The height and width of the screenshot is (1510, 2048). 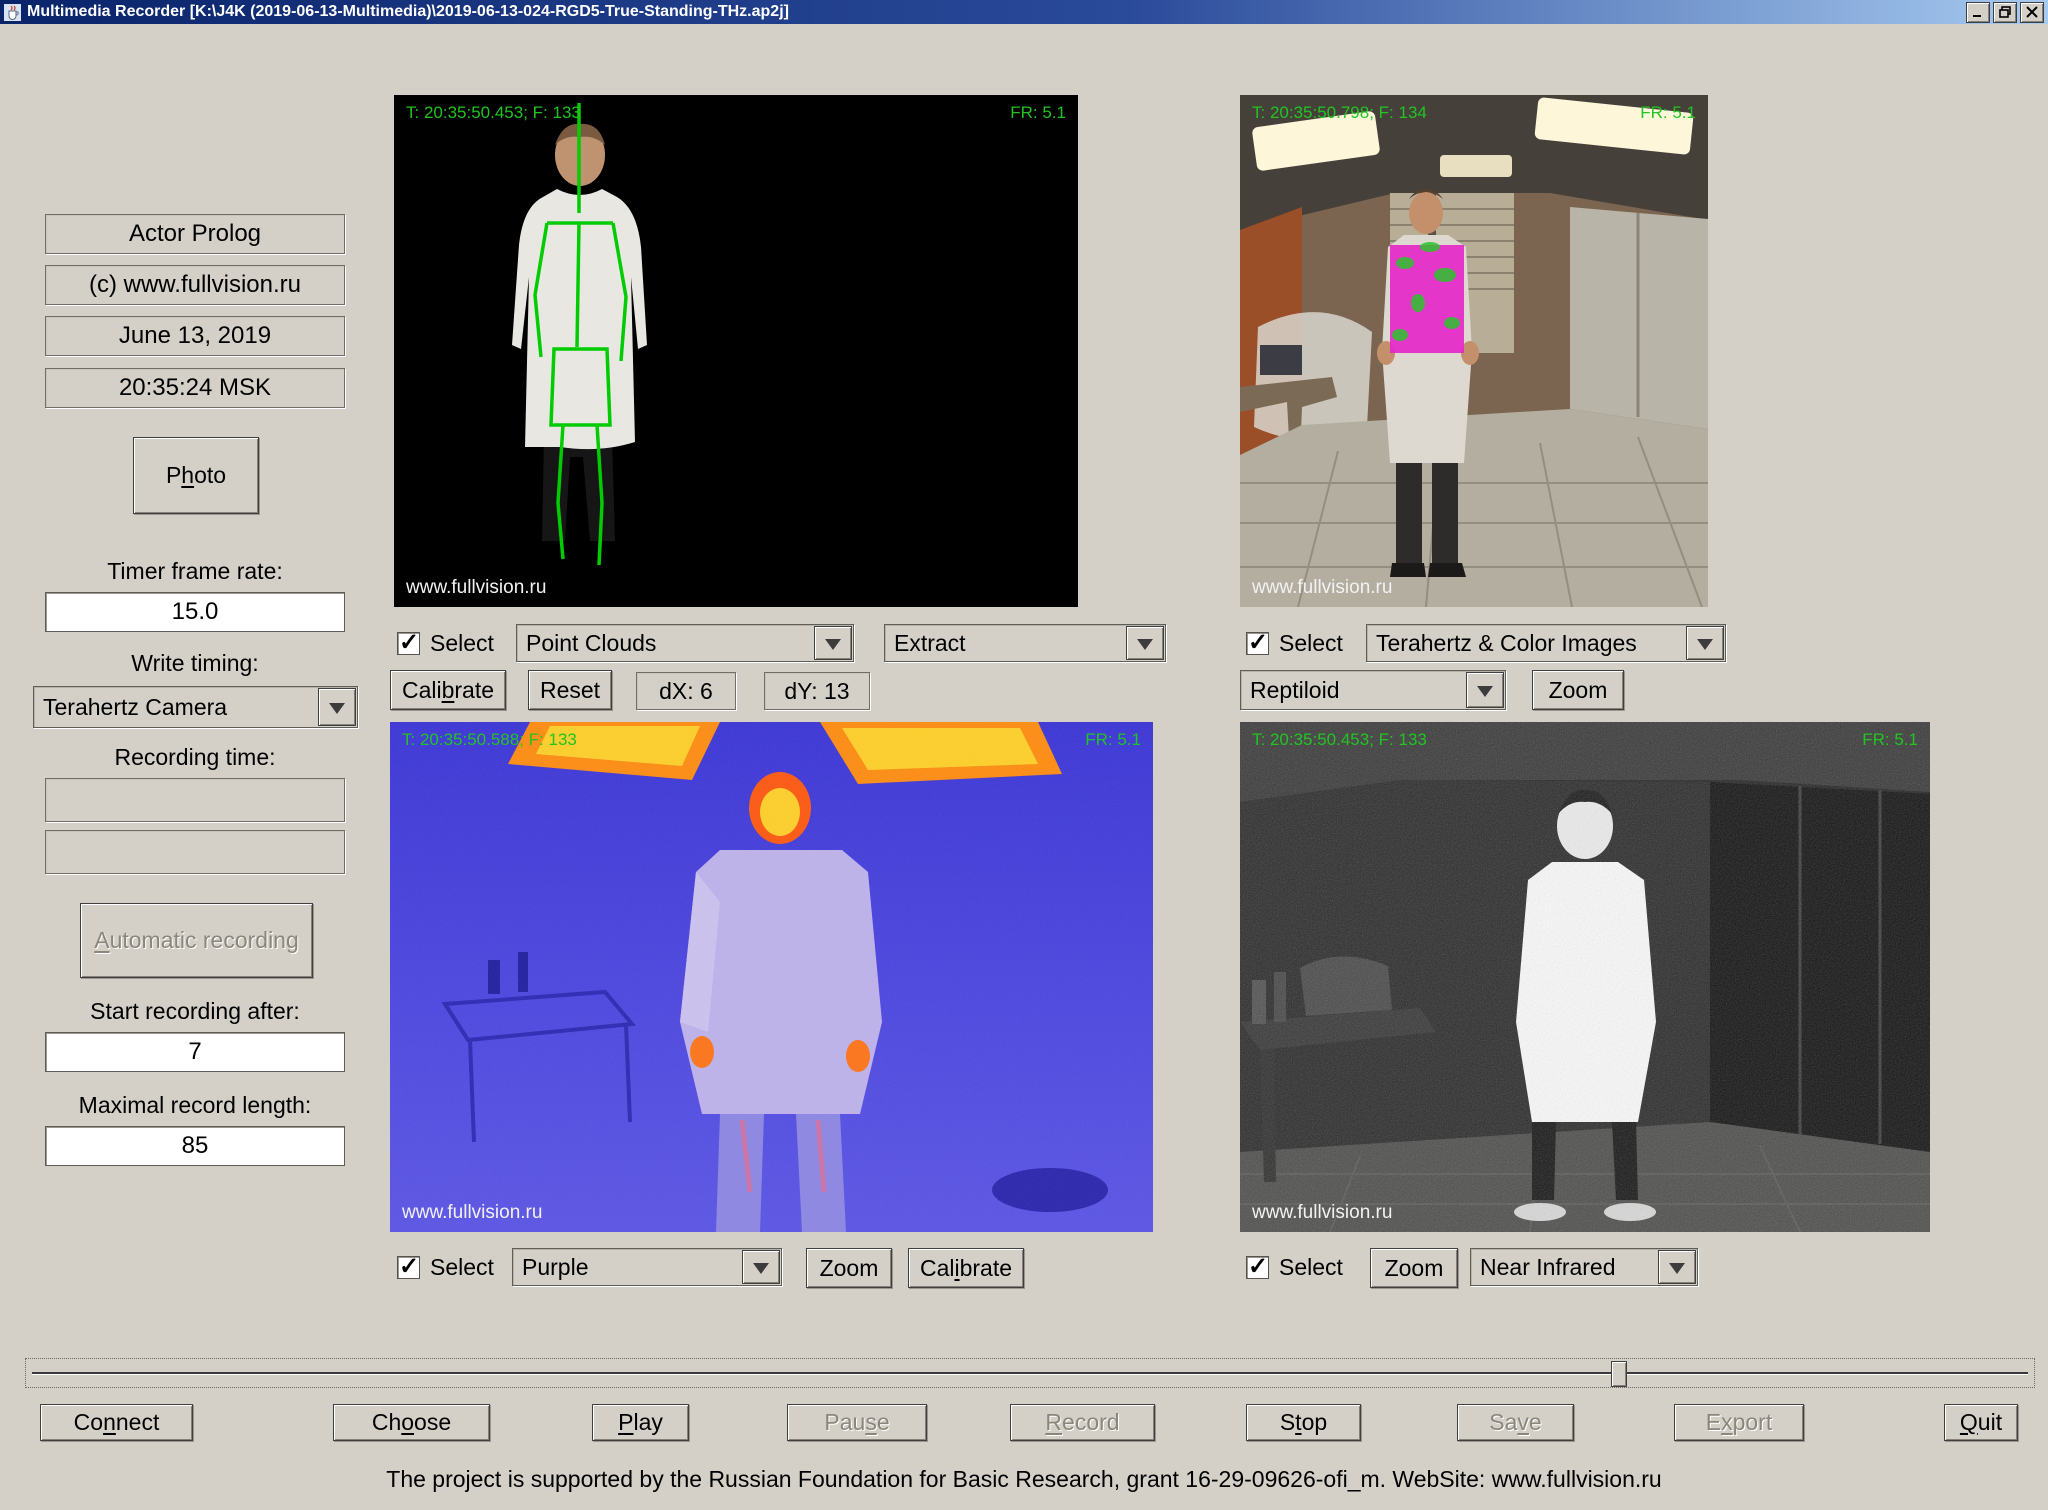 I want to click on color-select-label: Select, so click(x=1311, y=643).